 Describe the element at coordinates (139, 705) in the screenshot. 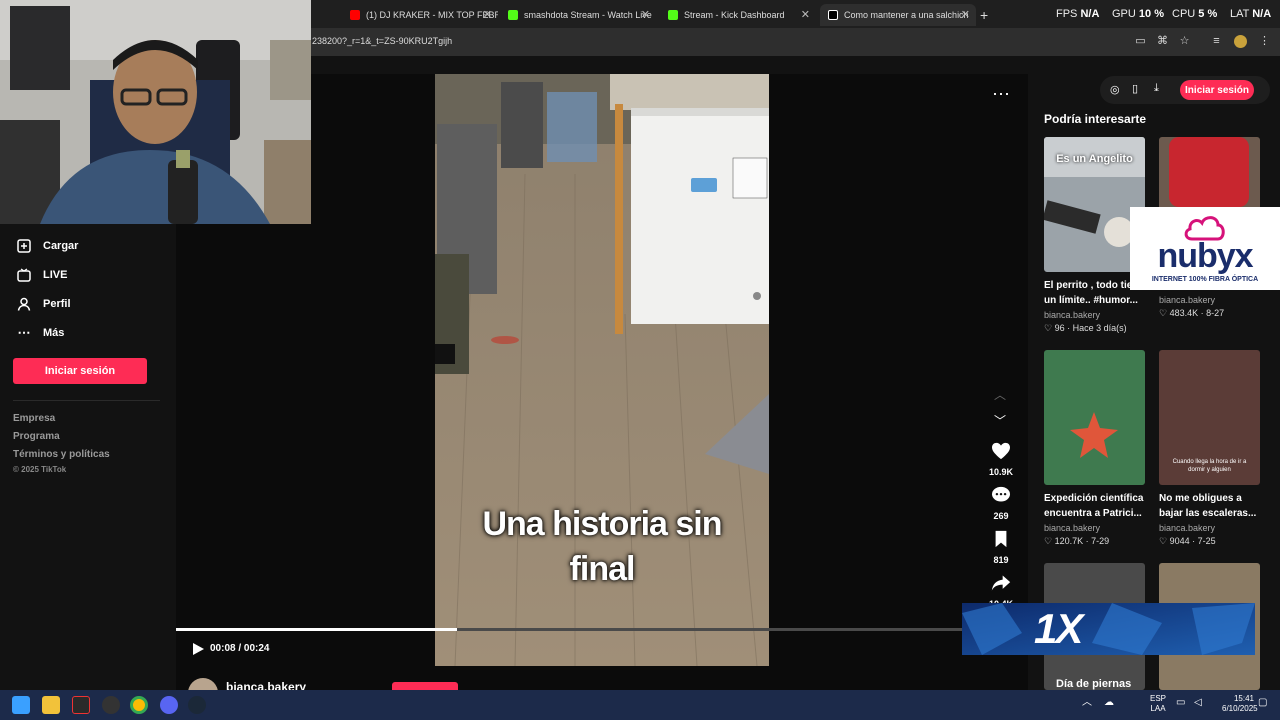

I see `chrome-icon` at that location.